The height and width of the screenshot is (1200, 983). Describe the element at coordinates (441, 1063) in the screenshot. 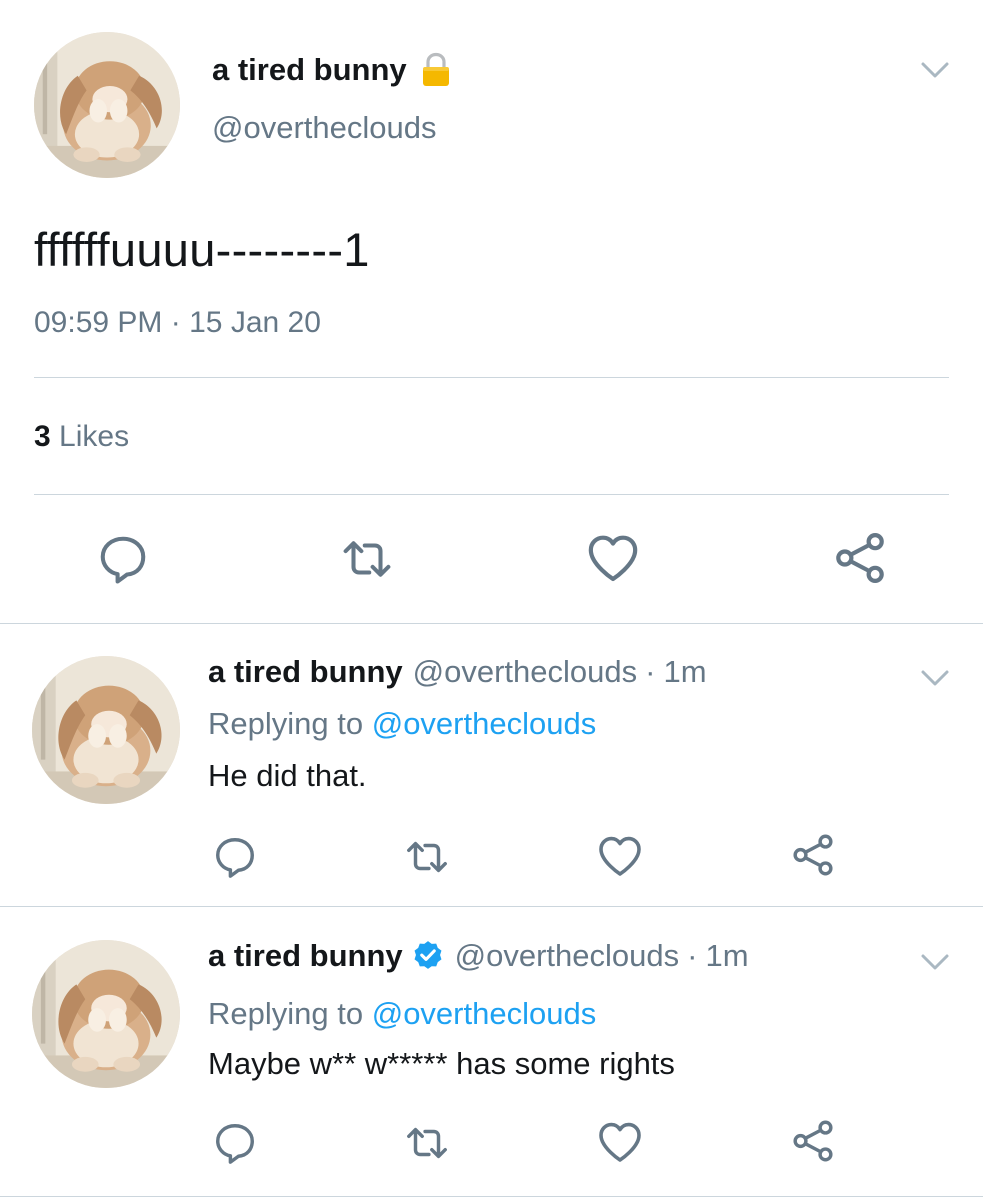

I see `reply-text: Maybe w** w***** has some rights` at that location.